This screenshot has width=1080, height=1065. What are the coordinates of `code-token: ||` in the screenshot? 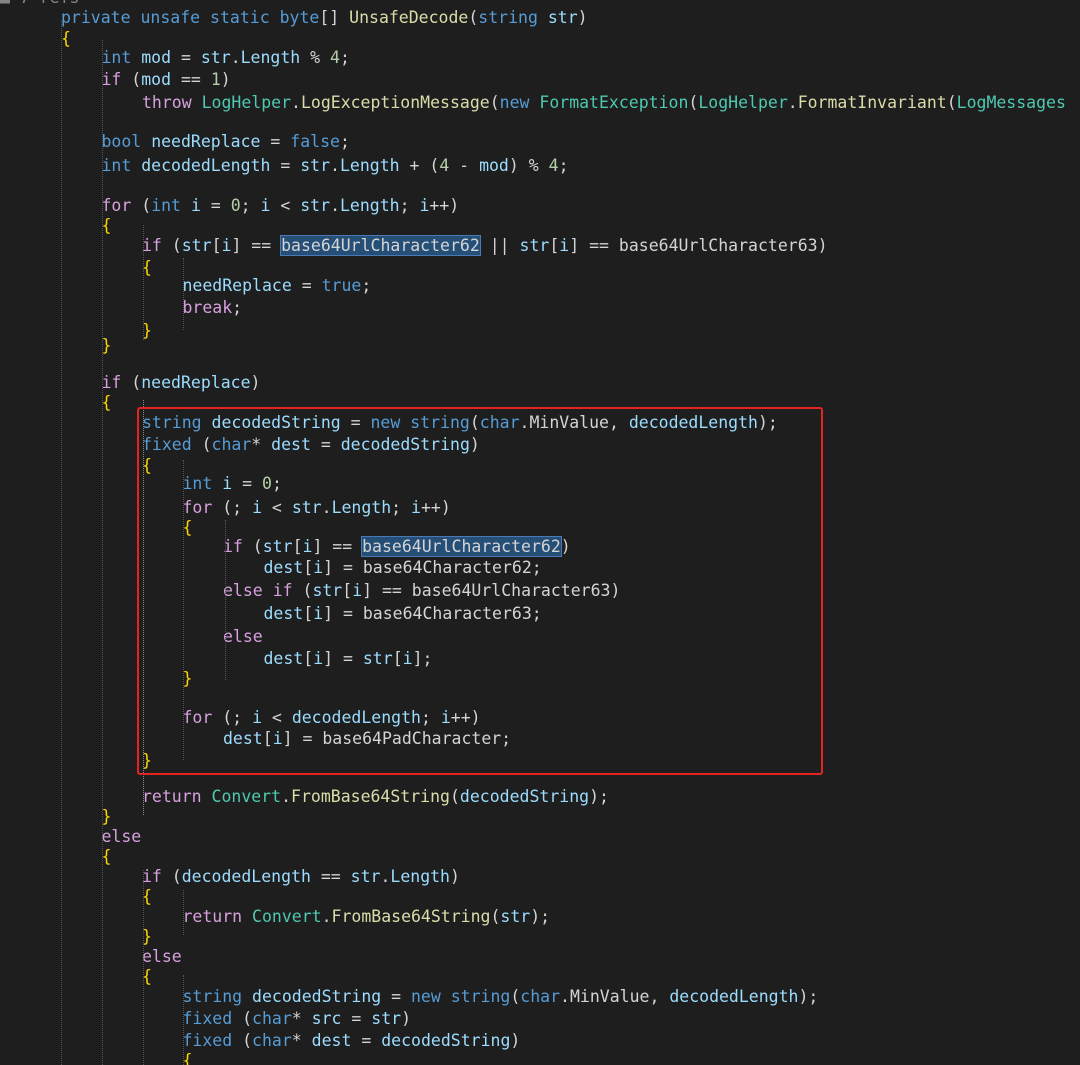 It's located at (499, 245).